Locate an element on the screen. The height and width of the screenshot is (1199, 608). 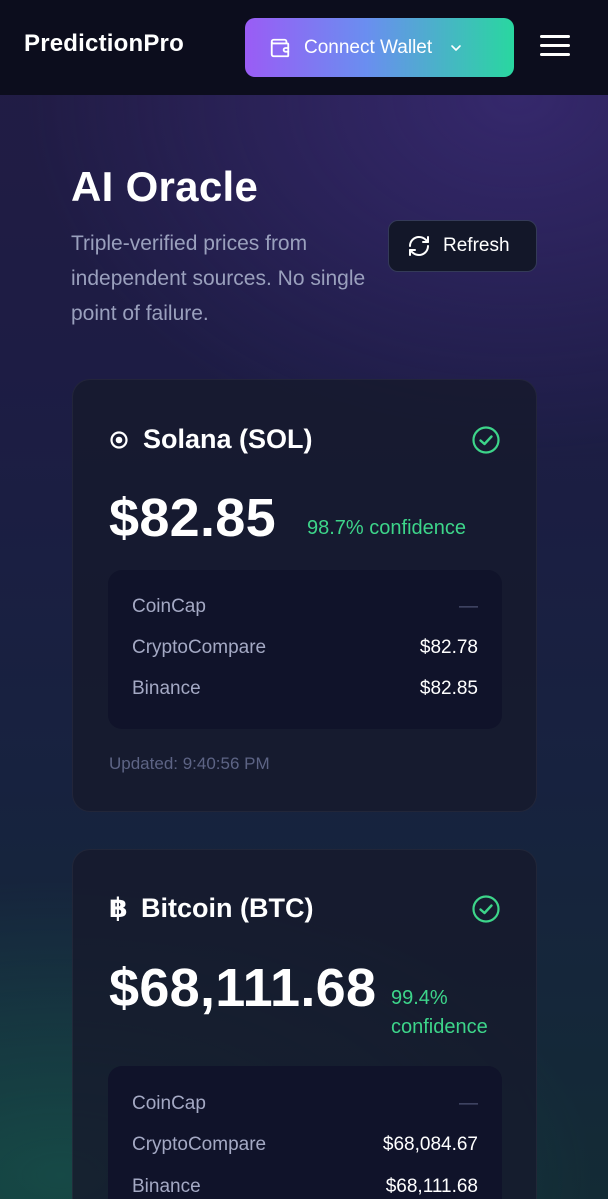
updated-timestamp: Updated: 9:40:56 PM is located at coordinates (189, 763).